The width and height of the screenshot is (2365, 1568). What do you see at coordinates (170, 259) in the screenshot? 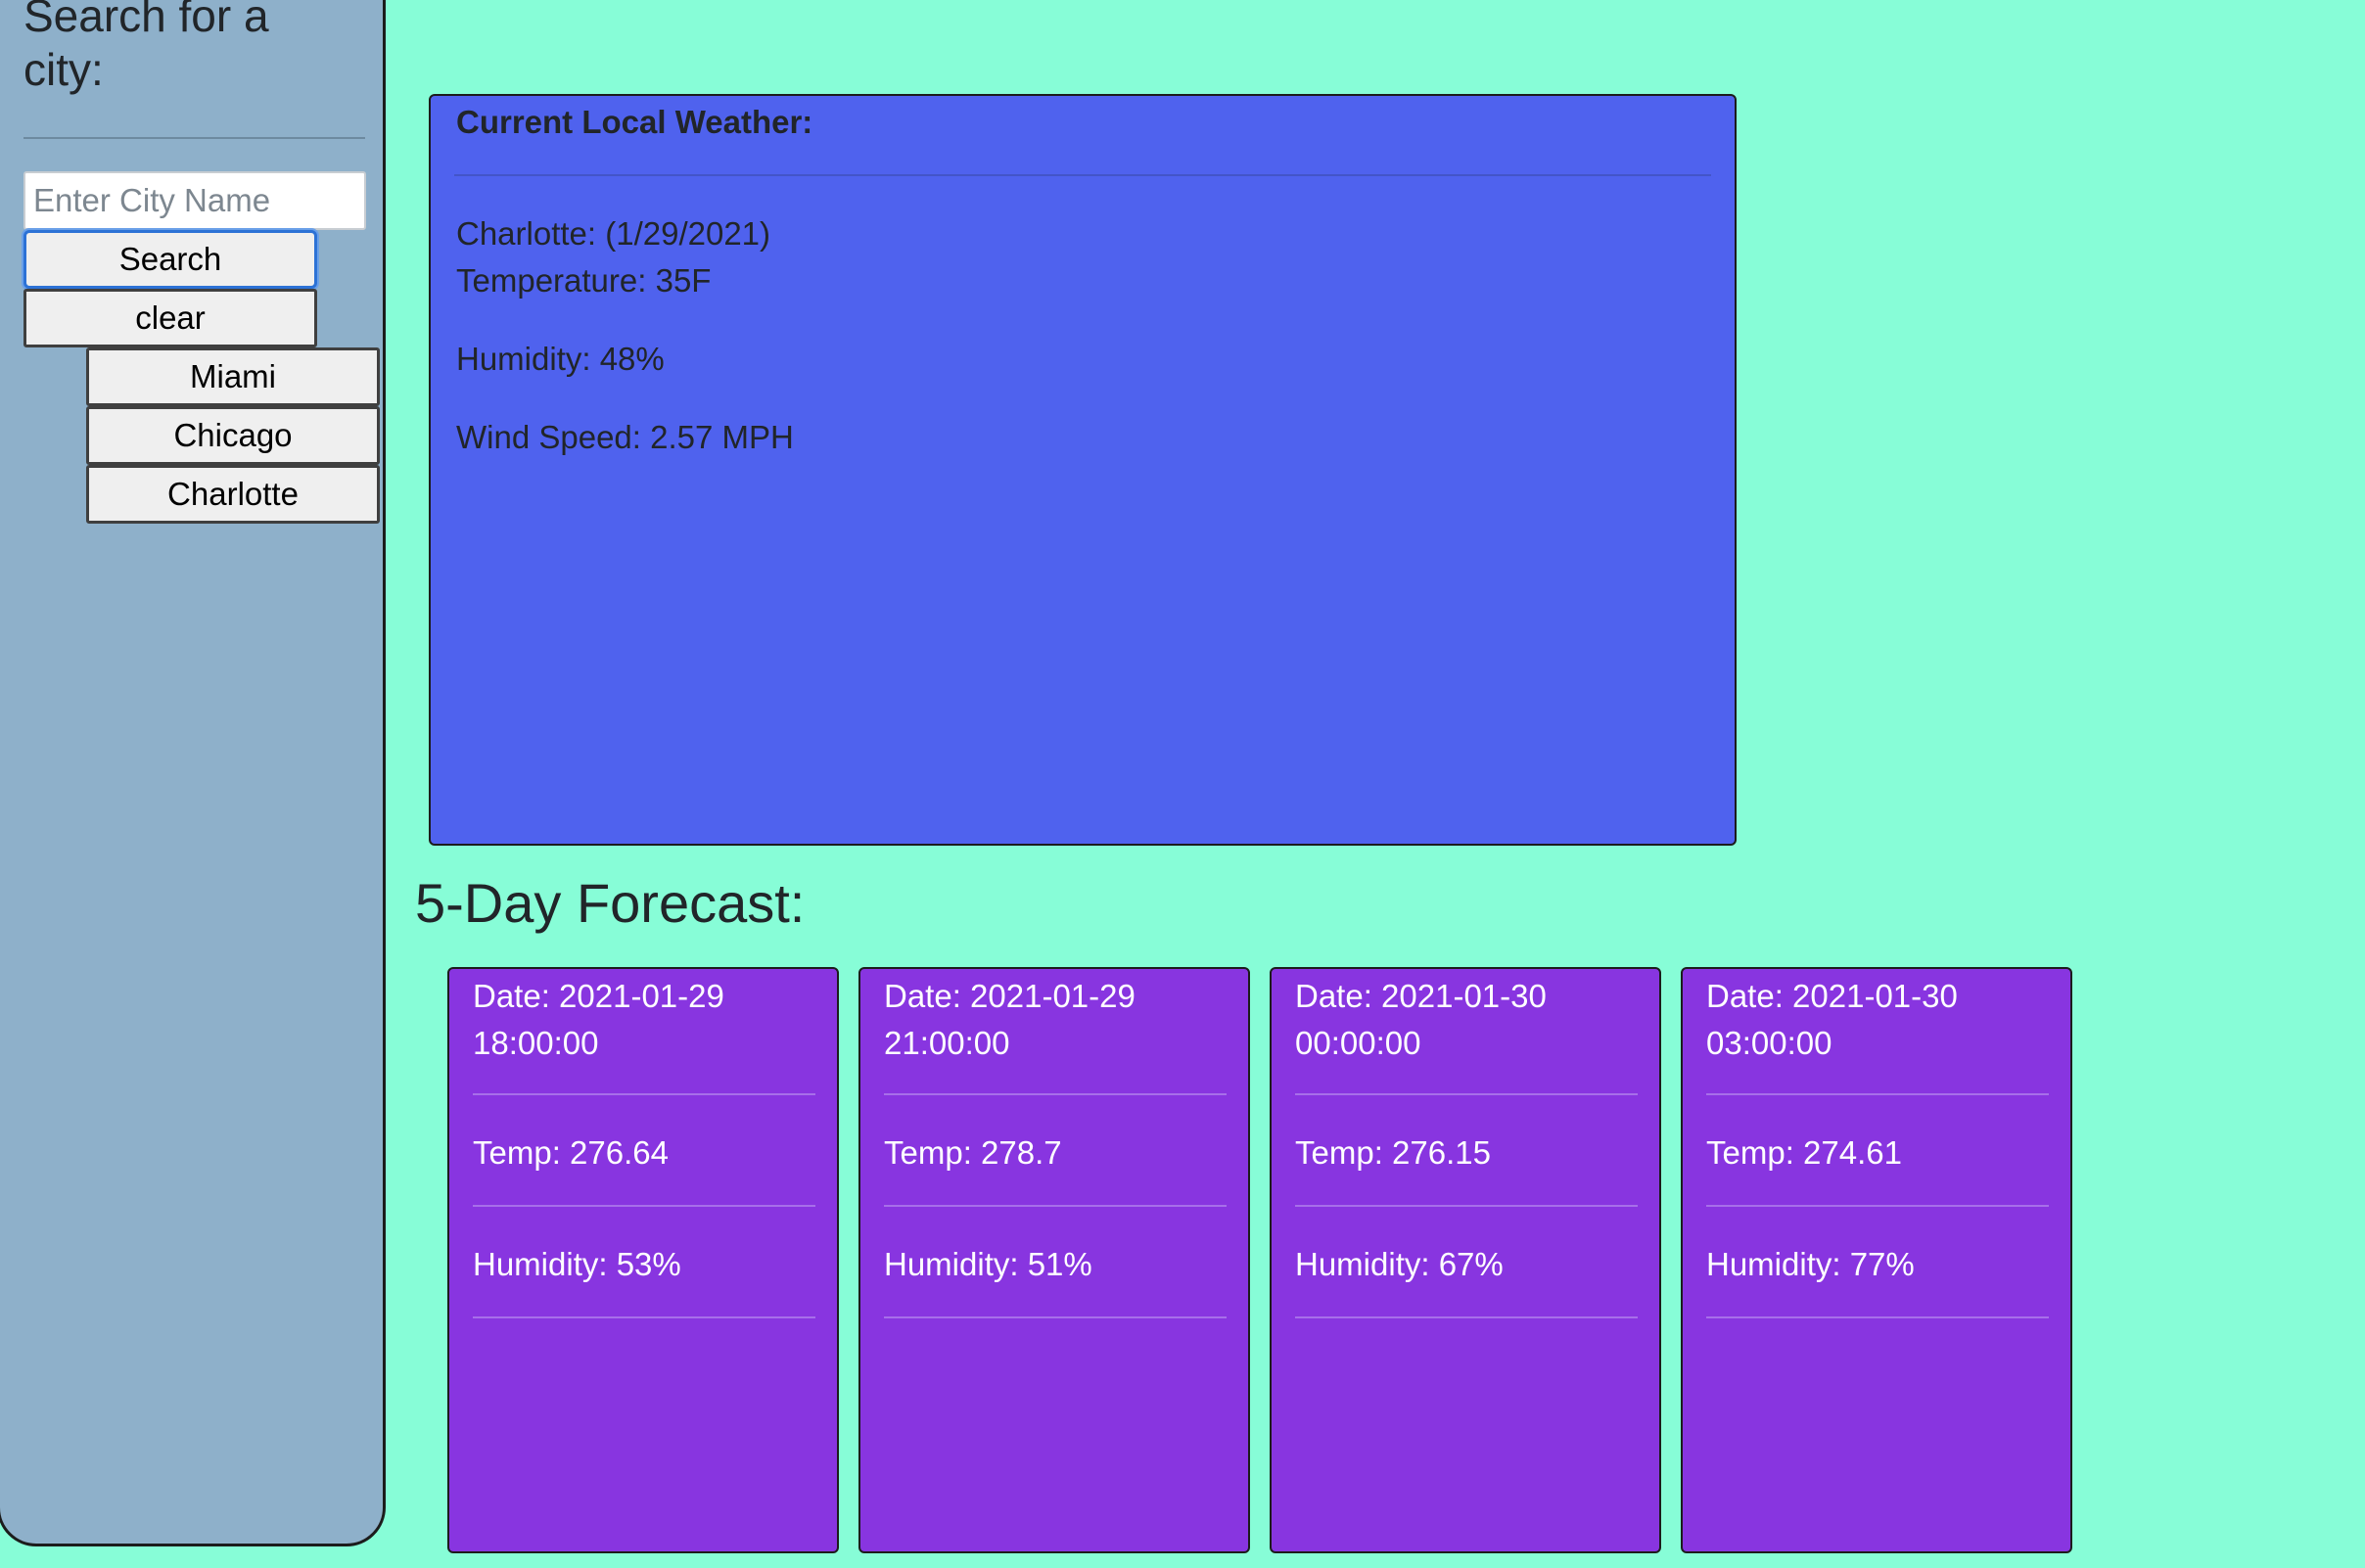
I see `search-button: Search` at bounding box center [170, 259].